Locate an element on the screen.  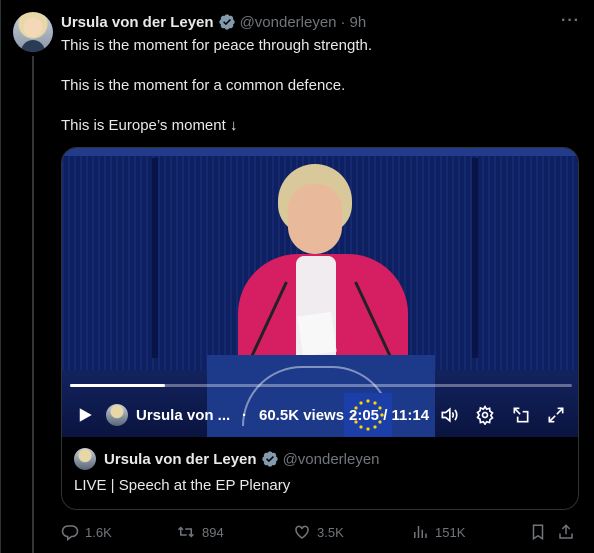
like-count: 3.5K is located at coordinates (330, 532).